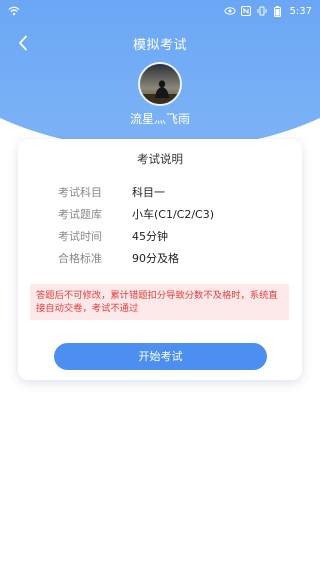 Image resolution: width=320 pixels, height=567 pixels. What do you see at coordinates (155, 258) in the screenshot?
I see `info-value: 90分及格` at bounding box center [155, 258].